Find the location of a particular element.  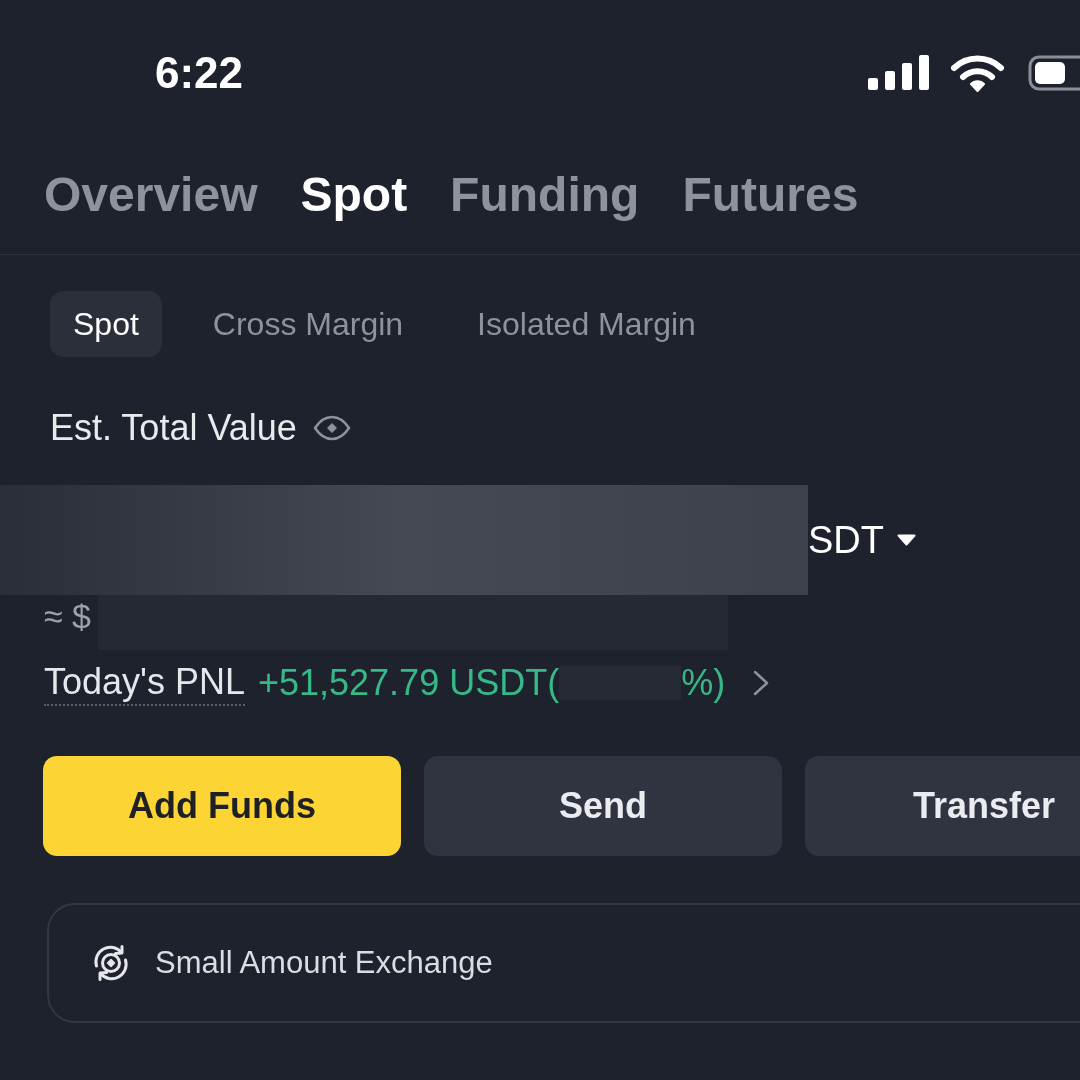

caret-down-icon is located at coordinates (906, 540).